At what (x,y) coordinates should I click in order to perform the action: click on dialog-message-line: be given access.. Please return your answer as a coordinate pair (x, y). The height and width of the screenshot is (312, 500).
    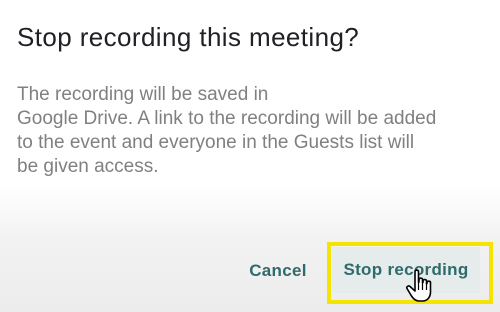
    Looking at the image, I should click on (88, 166).